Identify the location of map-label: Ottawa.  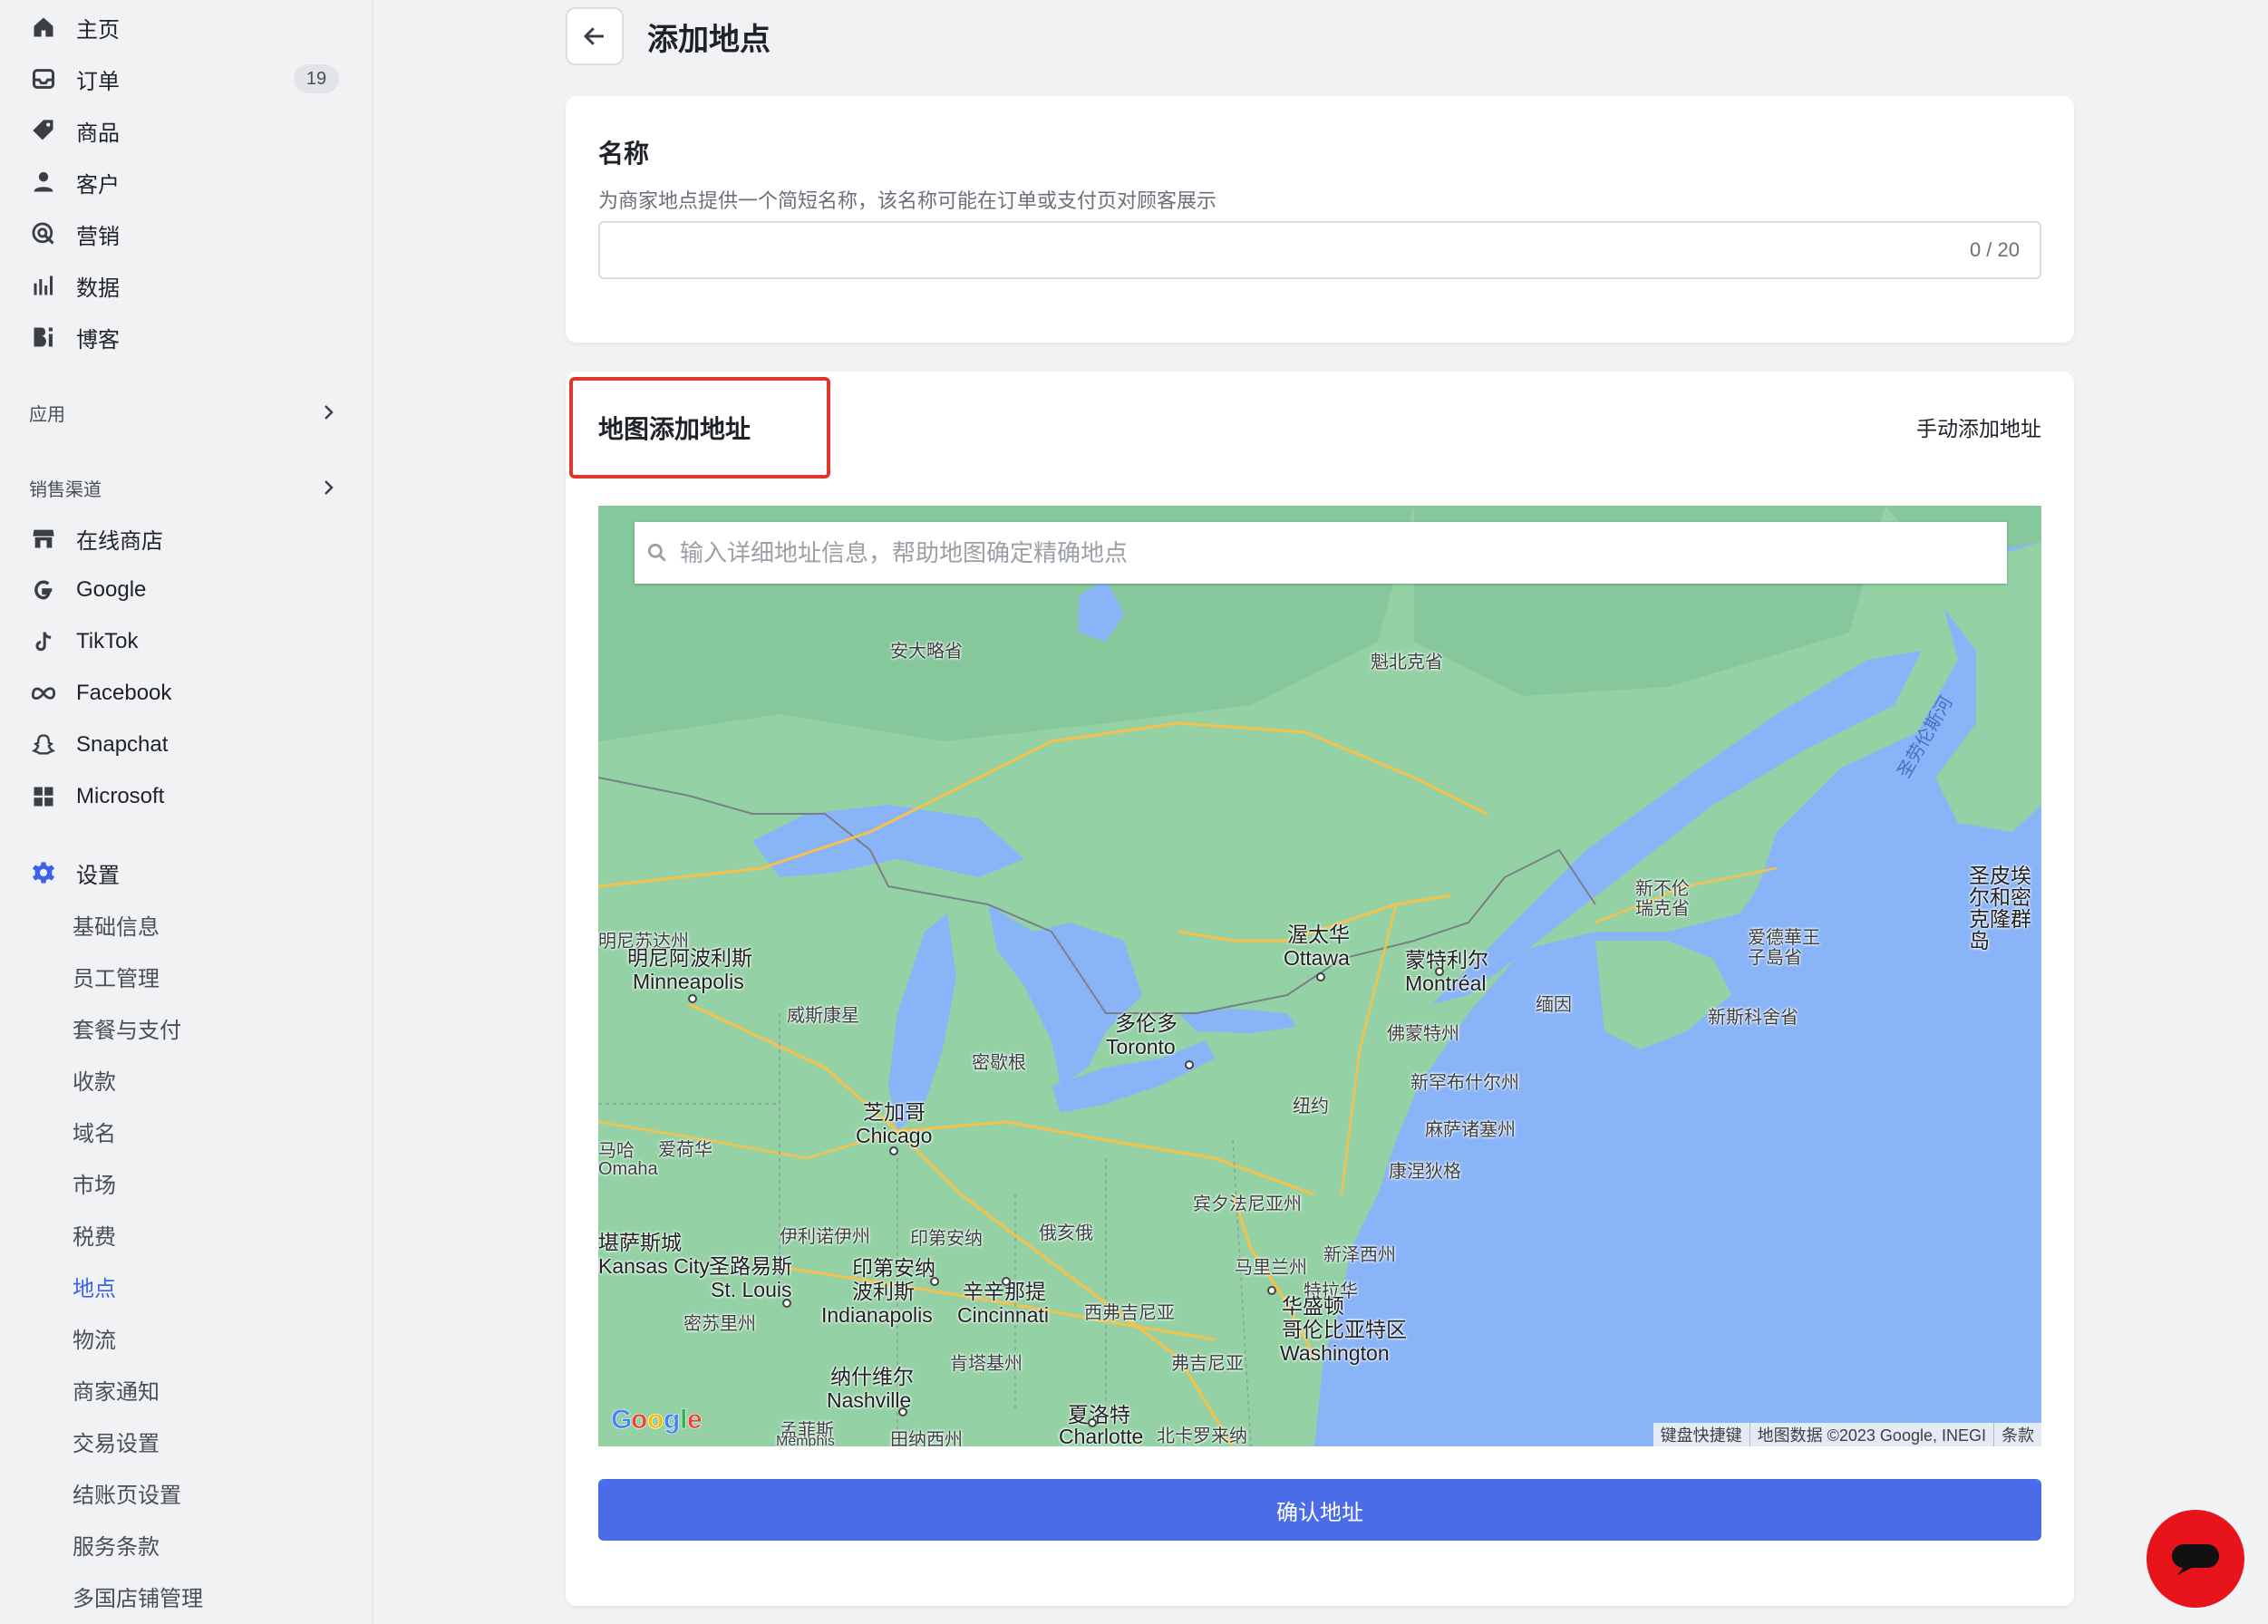
(1317, 958).